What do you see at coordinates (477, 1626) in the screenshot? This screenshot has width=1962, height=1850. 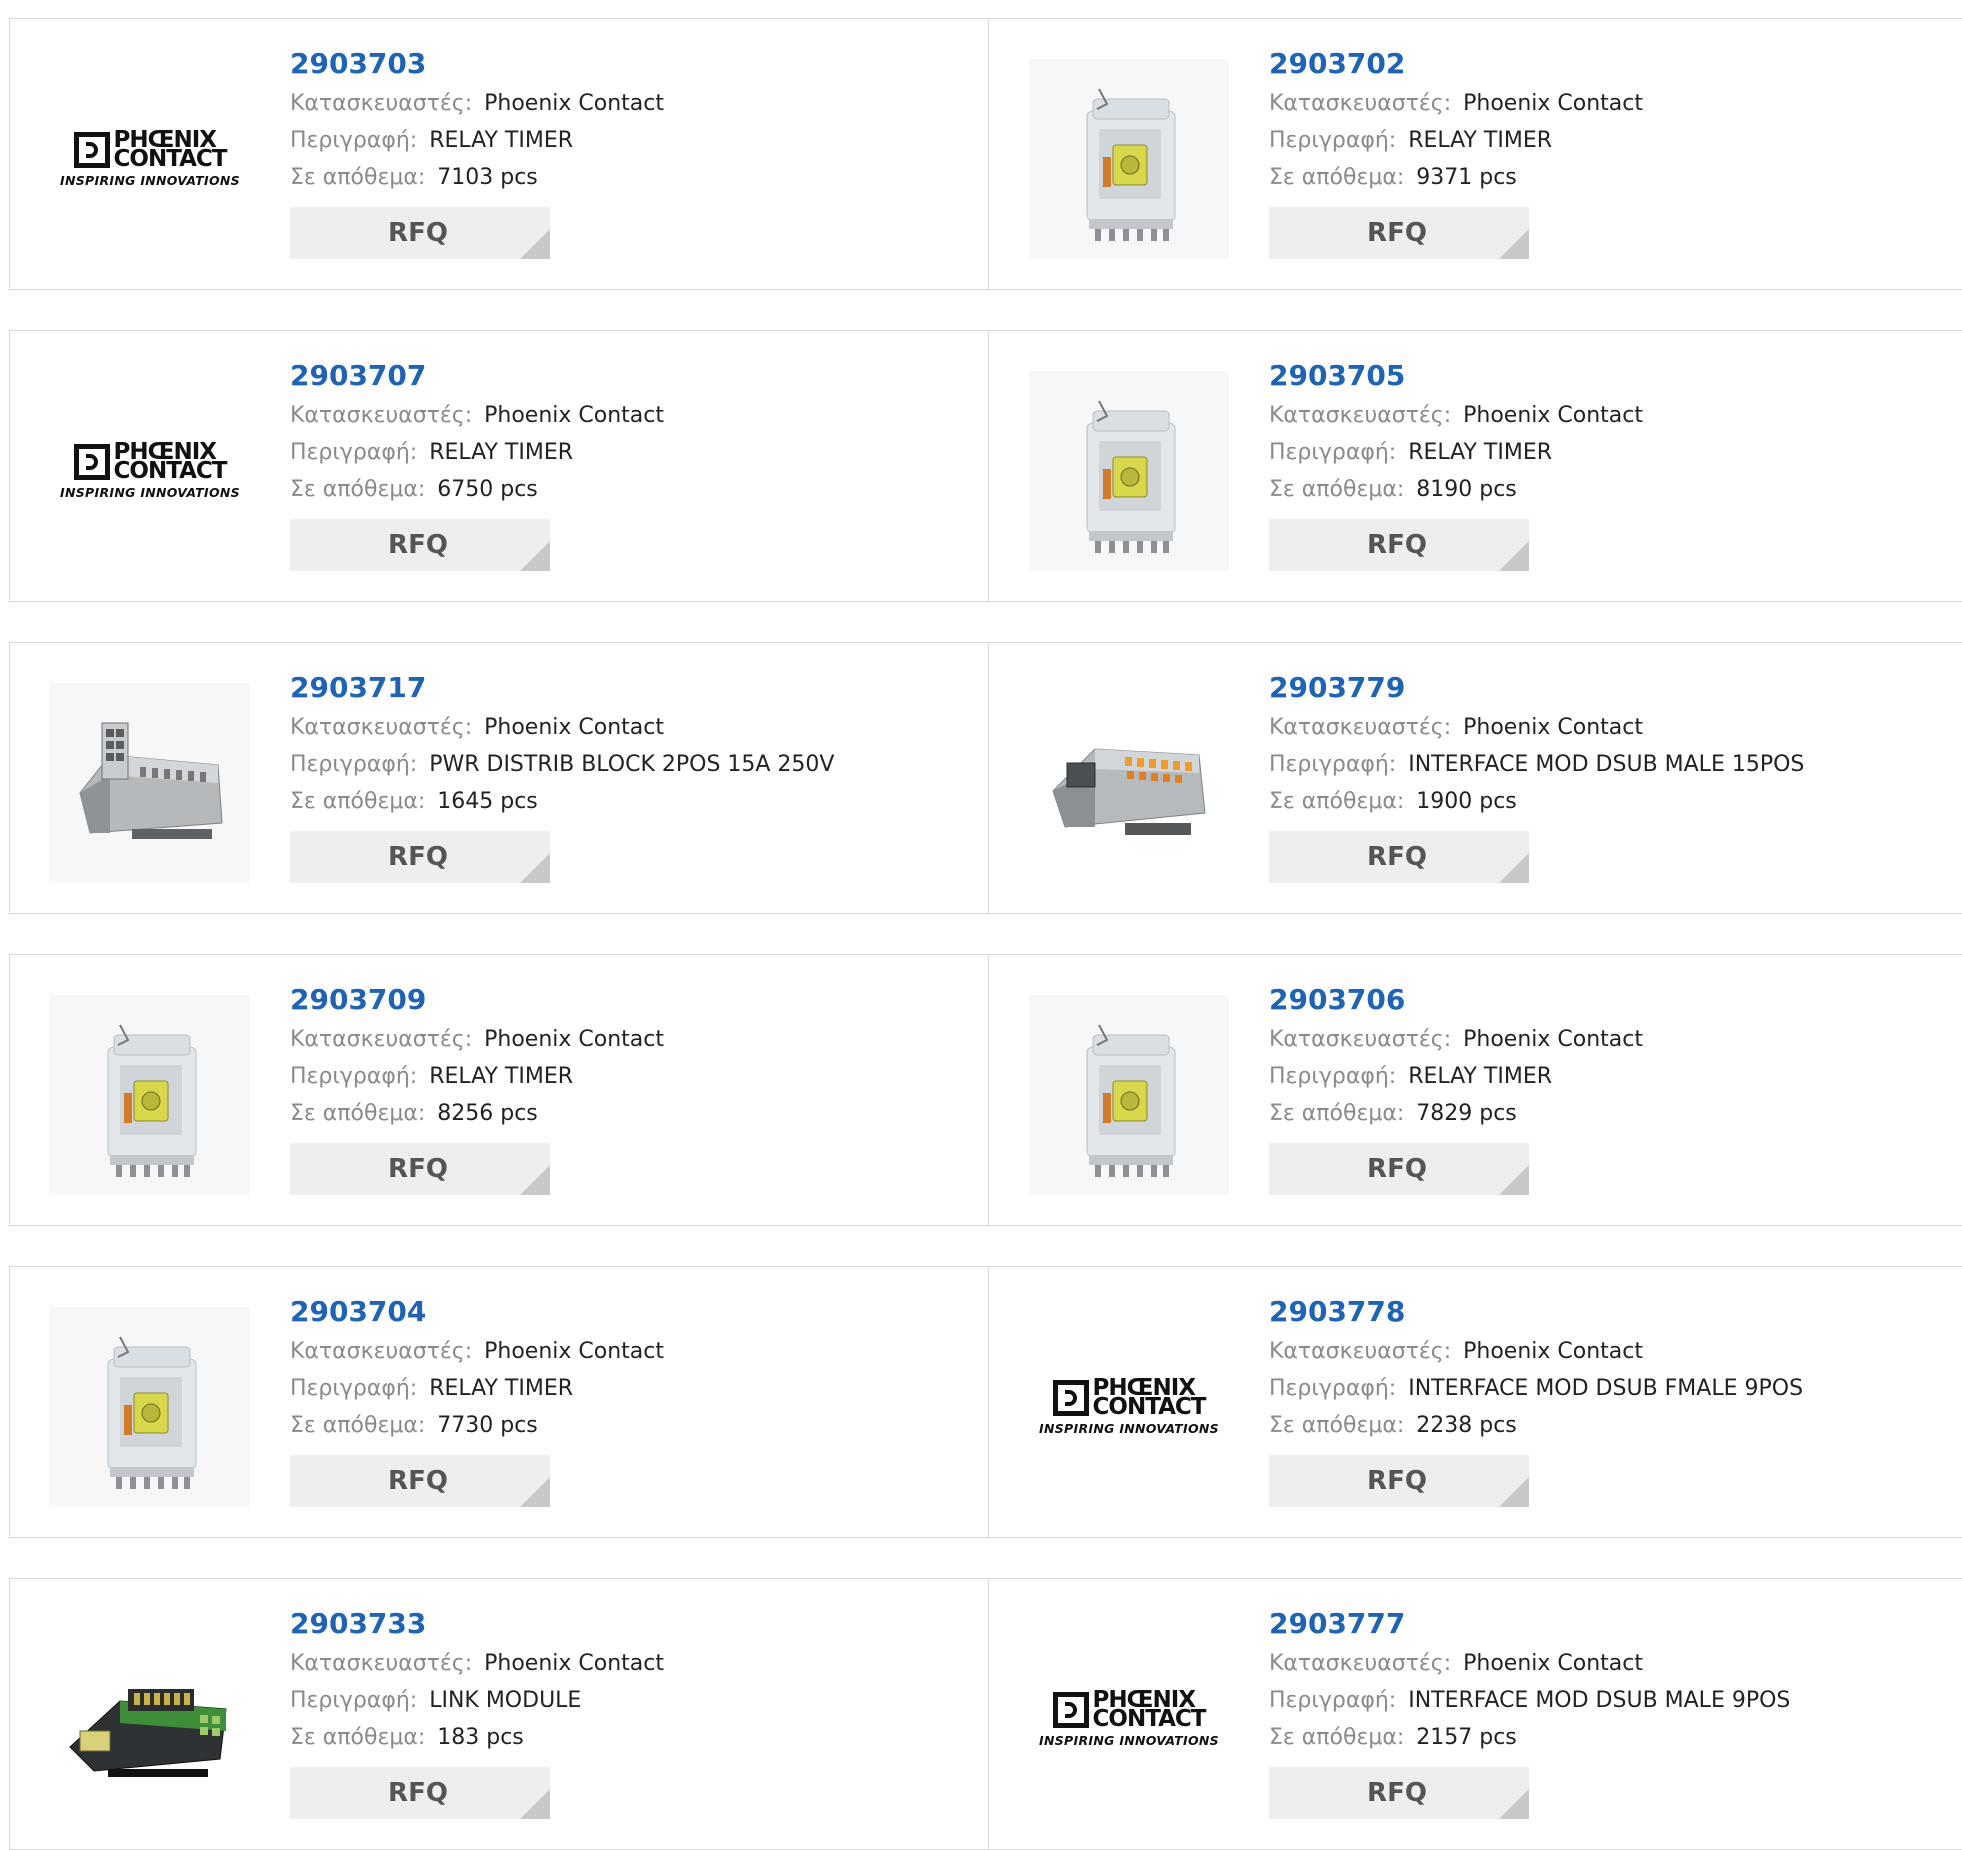 I see `part-number-link: 2903733` at bounding box center [477, 1626].